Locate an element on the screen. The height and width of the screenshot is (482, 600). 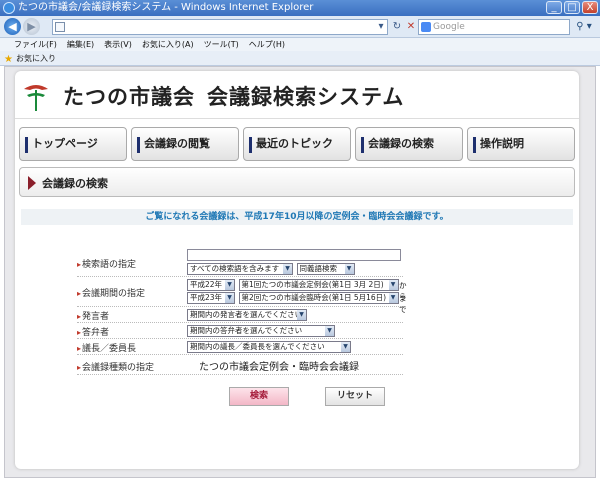
menu-file: ファイル(F) is located at coordinates (35, 44).